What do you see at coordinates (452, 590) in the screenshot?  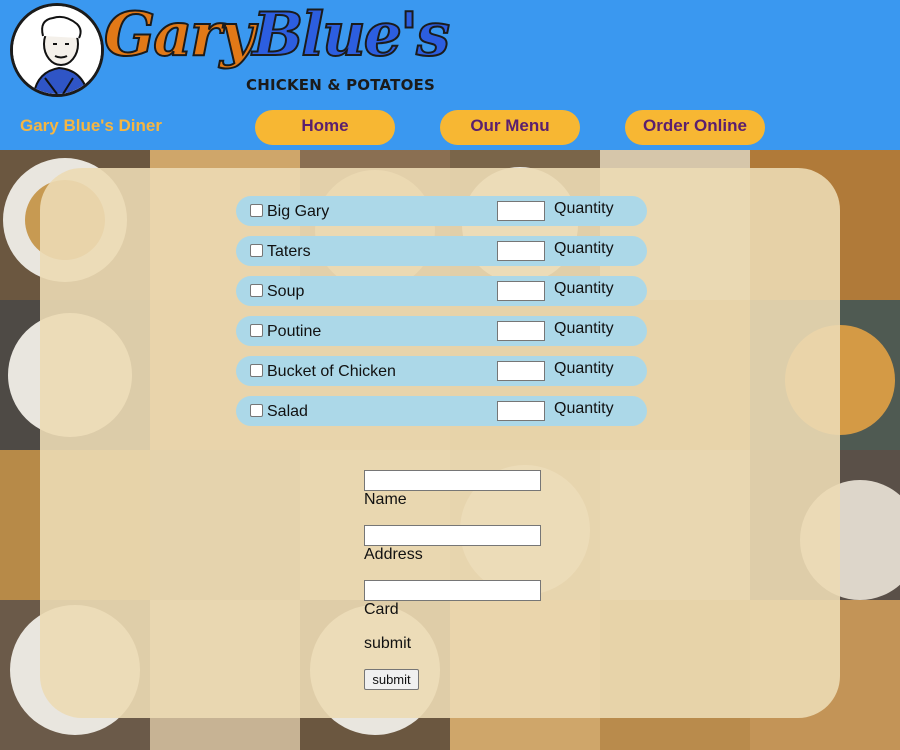 I see `card-input` at bounding box center [452, 590].